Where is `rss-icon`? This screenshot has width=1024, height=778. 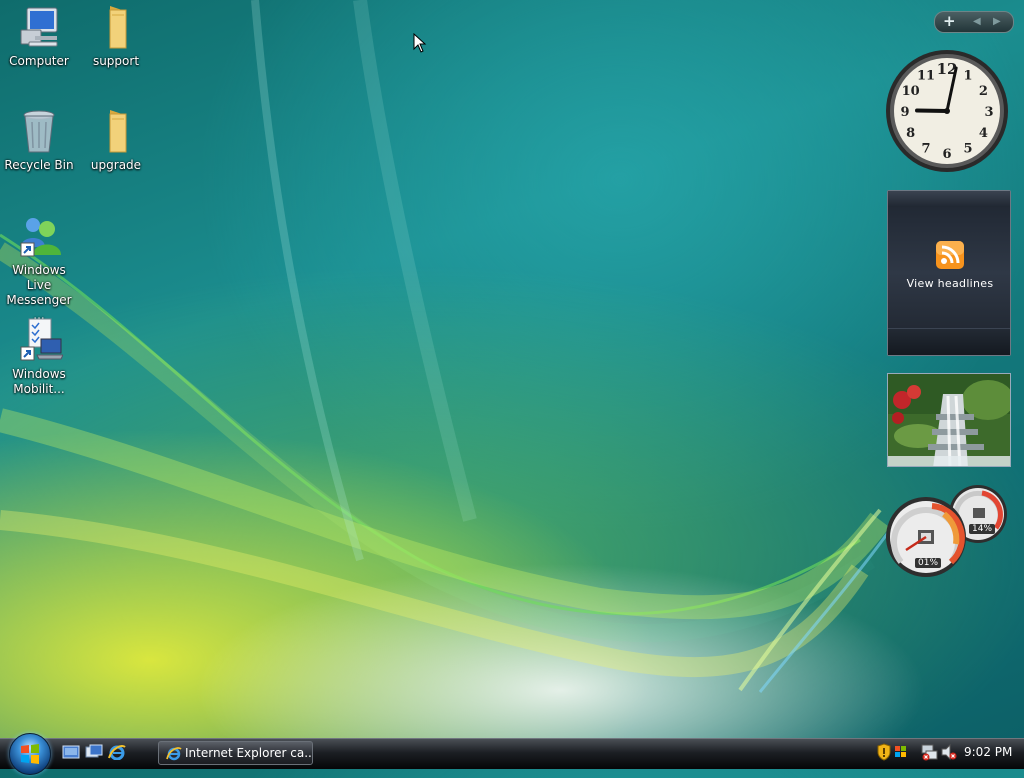
rss-icon is located at coordinates (950, 255).